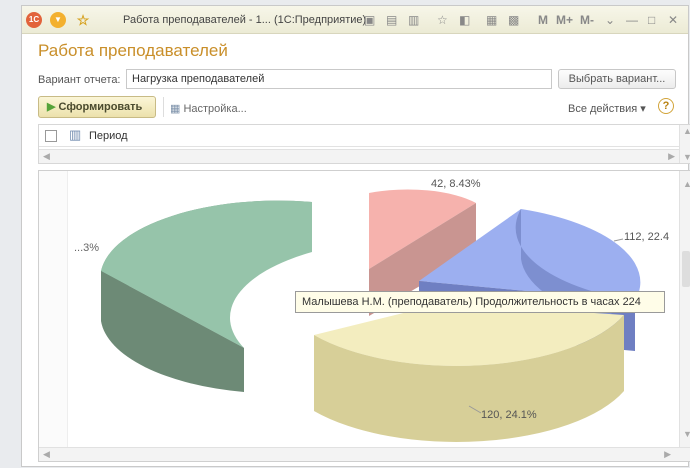  I want to click on settings-icon: ▦, so click(177, 109).